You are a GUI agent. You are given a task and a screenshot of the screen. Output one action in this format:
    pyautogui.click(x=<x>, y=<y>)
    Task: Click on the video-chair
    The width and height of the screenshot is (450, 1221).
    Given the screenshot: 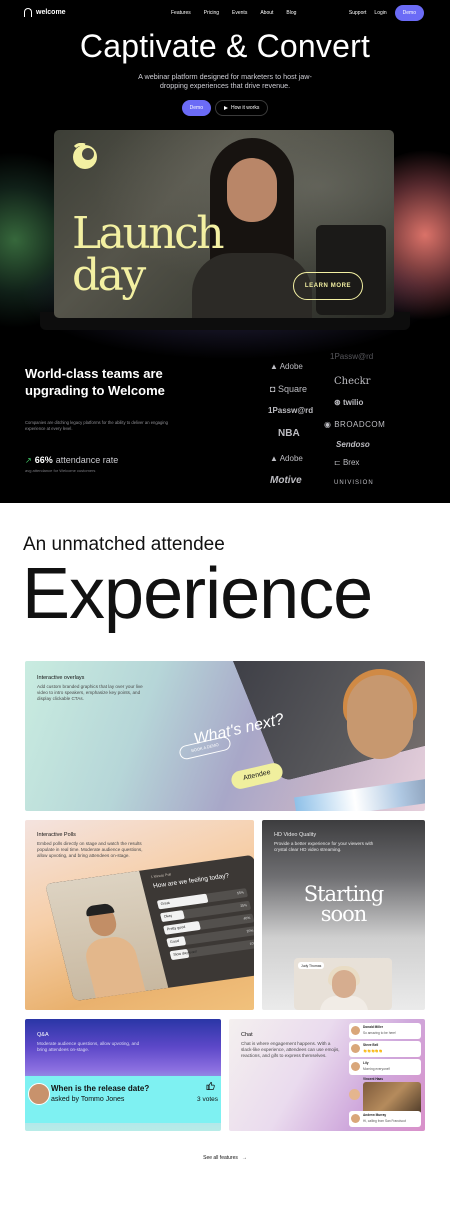 What is the action you would take?
    pyautogui.click(x=351, y=270)
    